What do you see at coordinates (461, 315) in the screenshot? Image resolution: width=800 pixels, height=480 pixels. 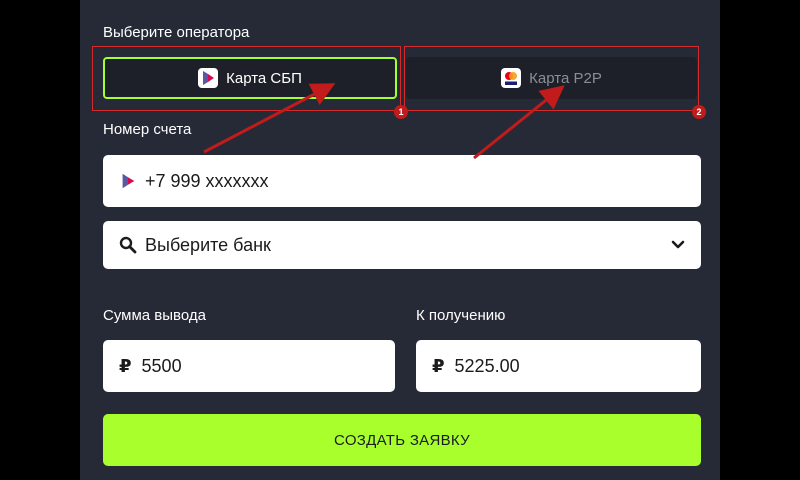 I see `receive-amount-label: К получению` at bounding box center [461, 315].